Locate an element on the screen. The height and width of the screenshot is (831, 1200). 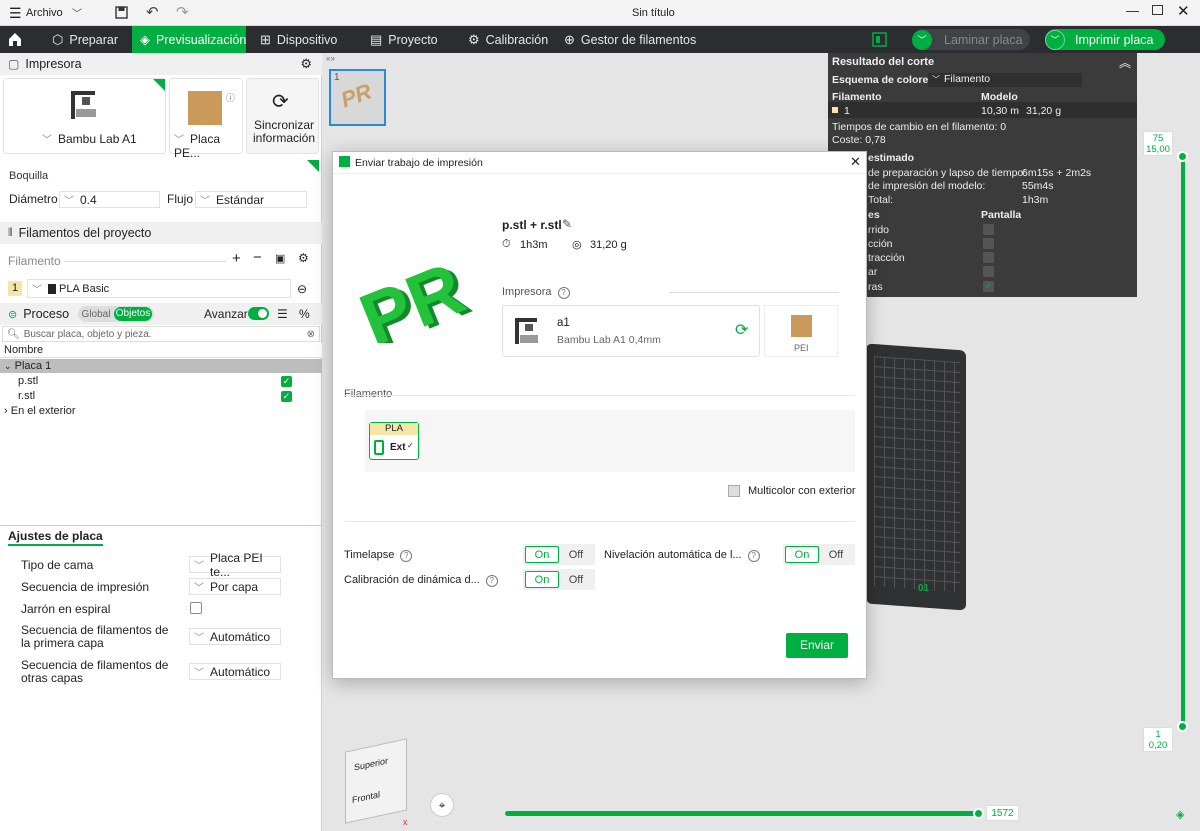
printer-select-card: a1 Bambu Lab A1 0,4mm ⟳ is located at coordinates (631, 331).